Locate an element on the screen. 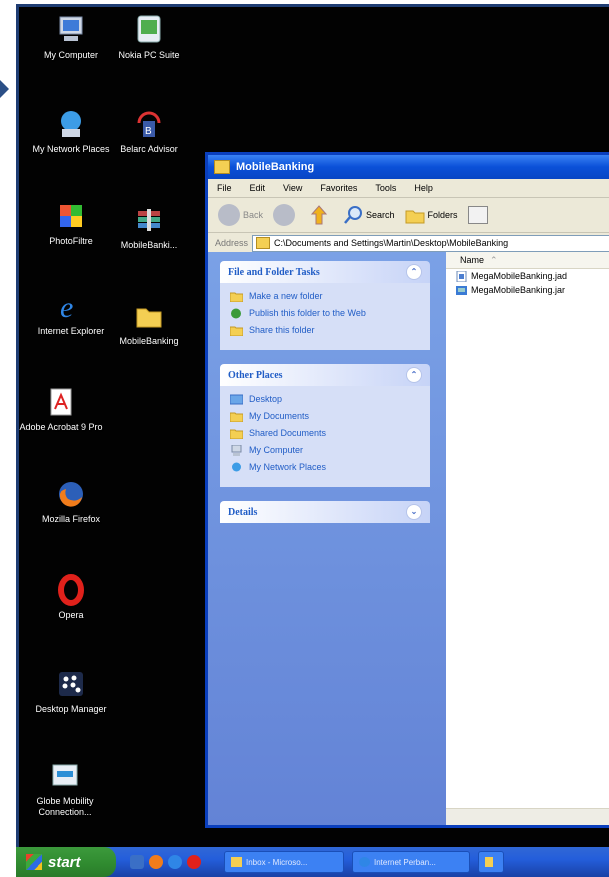 This screenshot has height=877, width=609. task-publish-folder: Publish this folder to the Web is located at coordinates (326, 313).